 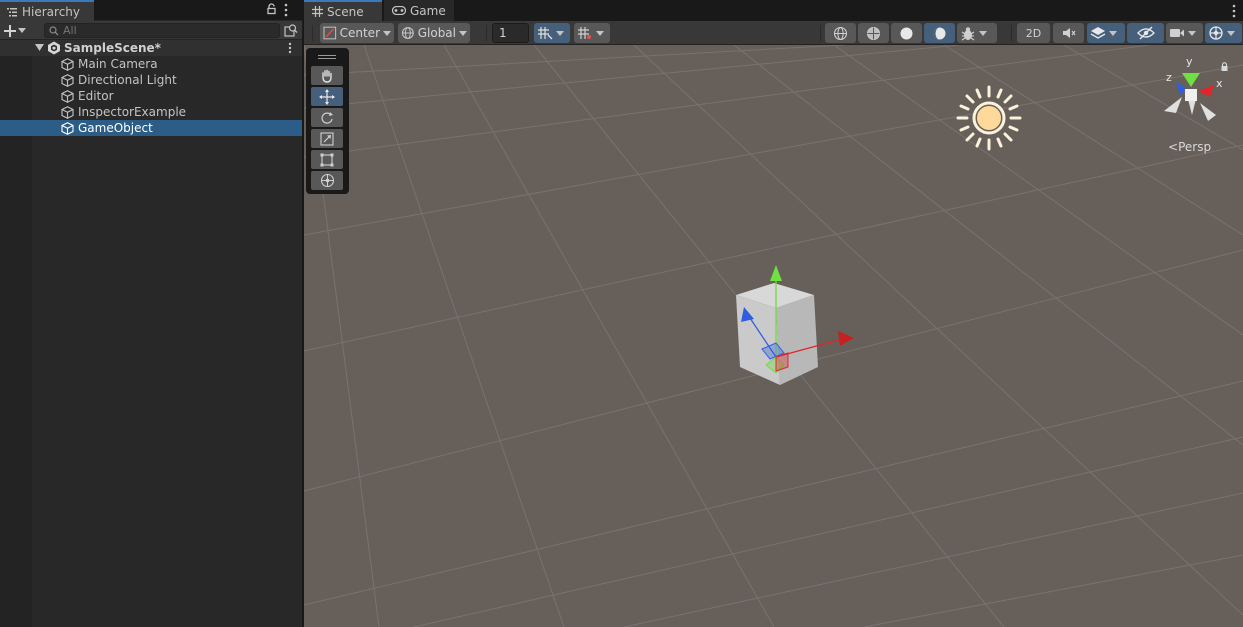 What do you see at coordinates (1224, 67) in the screenshot?
I see `gizmo-lock-icon` at bounding box center [1224, 67].